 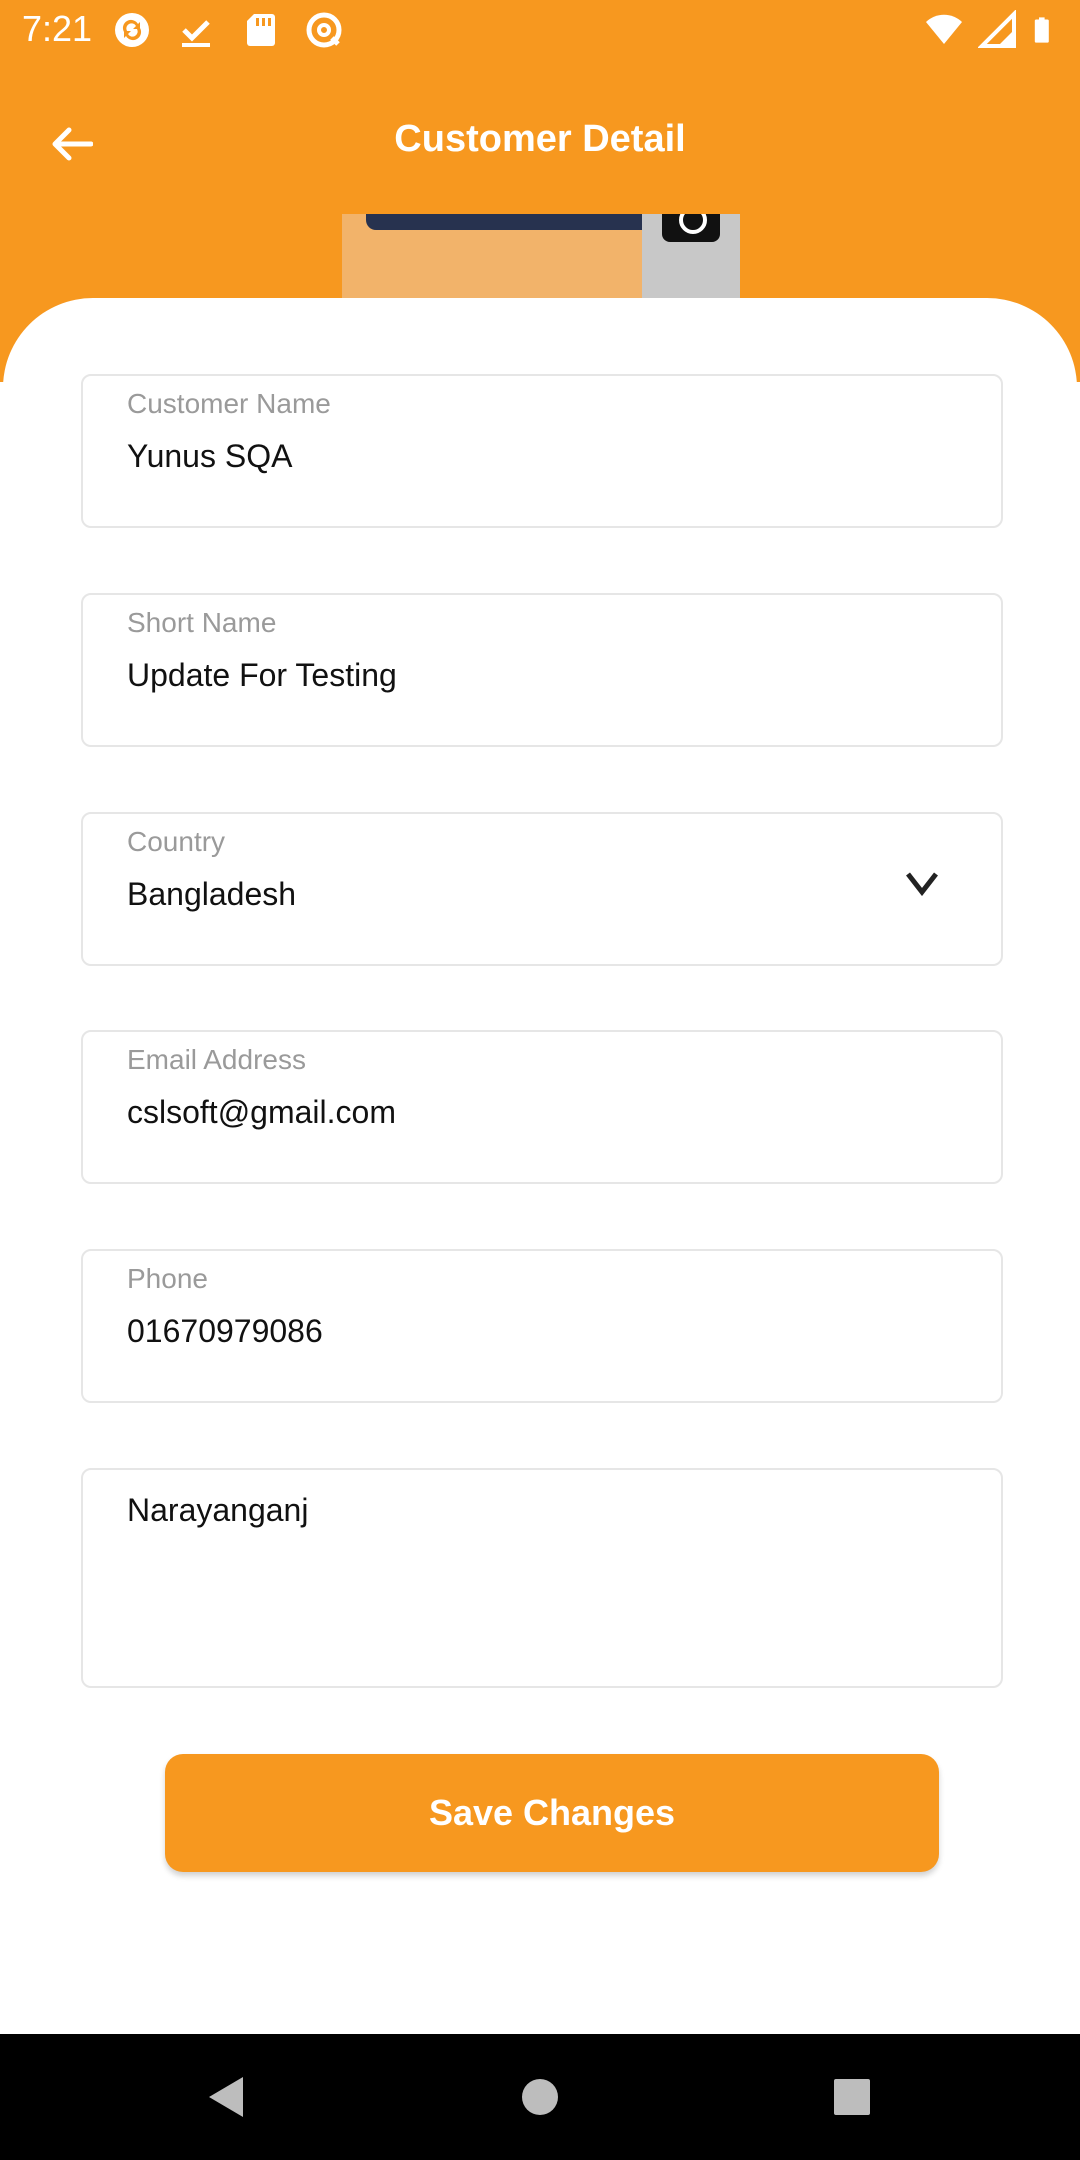 What do you see at coordinates (212, 894) in the screenshot?
I see `country-value: Bangladesh` at bounding box center [212, 894].